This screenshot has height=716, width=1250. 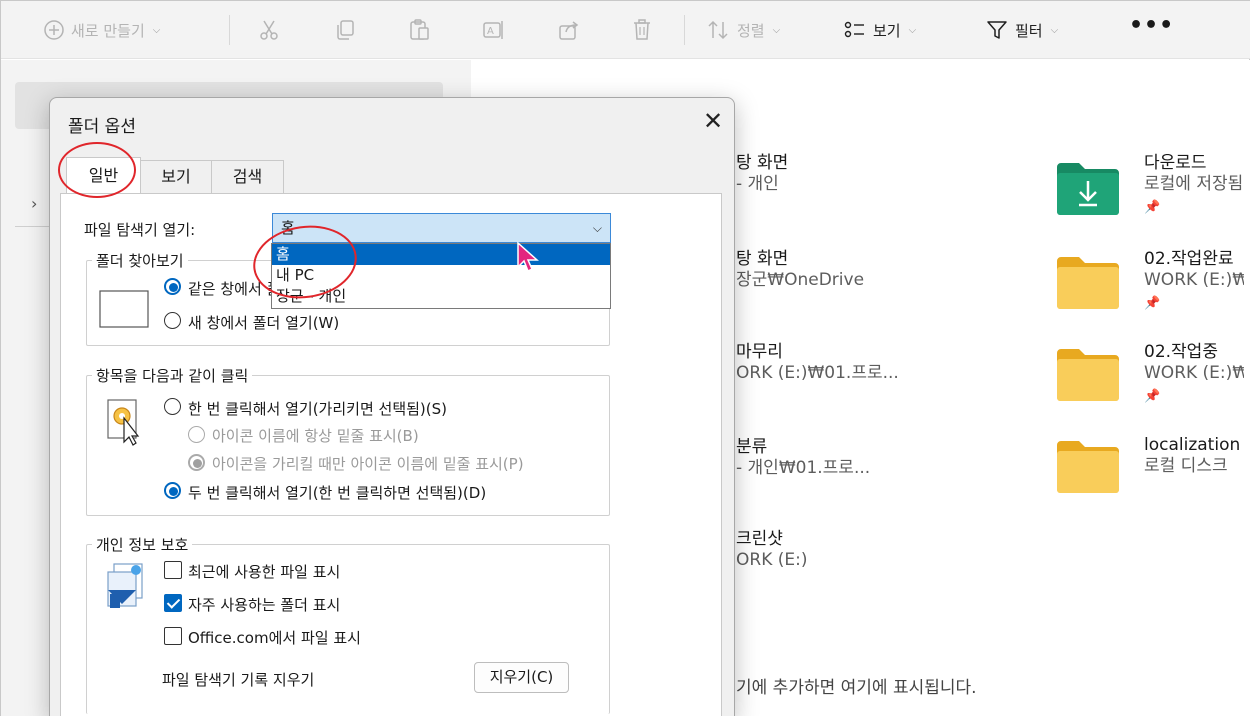 I want to click on clipboard-icon, so click(x=419, y=29).